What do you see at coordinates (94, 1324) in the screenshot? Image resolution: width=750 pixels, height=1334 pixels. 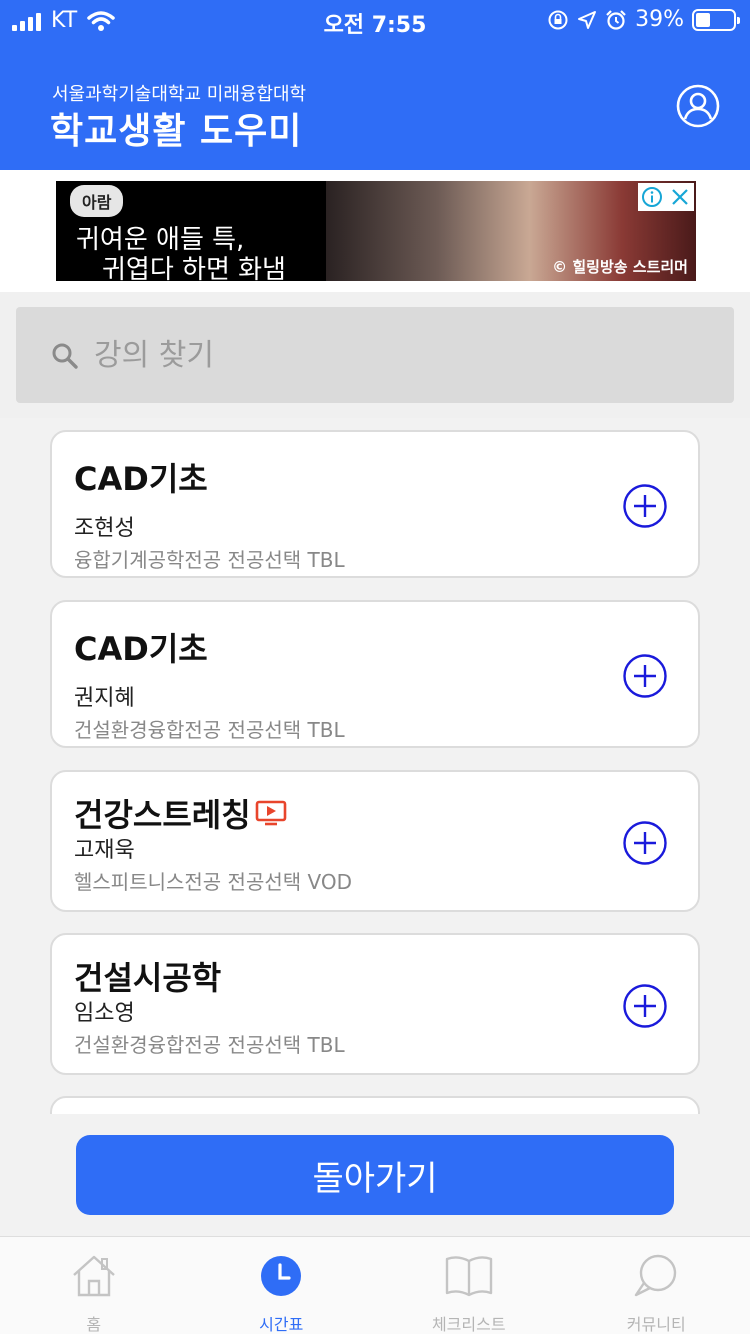 I see `tab-home-label: 홈` at bounding box center [94, 1324].